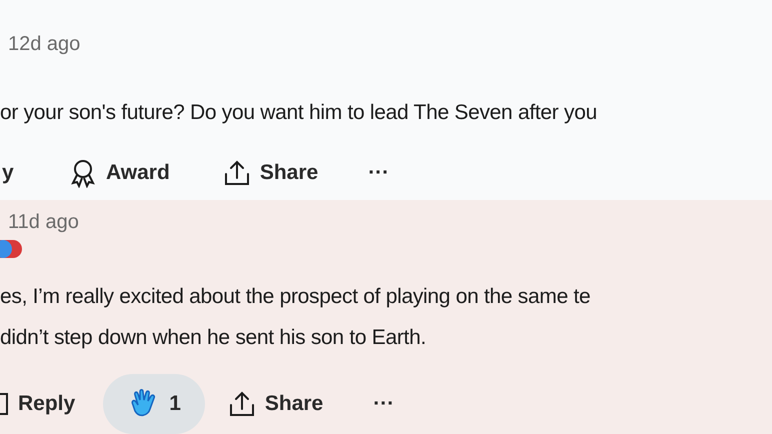  Describe the element at coordinates (214, 338) in the screenshot. I see `comment-text: didn’t step down when he sent his son to Earth.` at that location.